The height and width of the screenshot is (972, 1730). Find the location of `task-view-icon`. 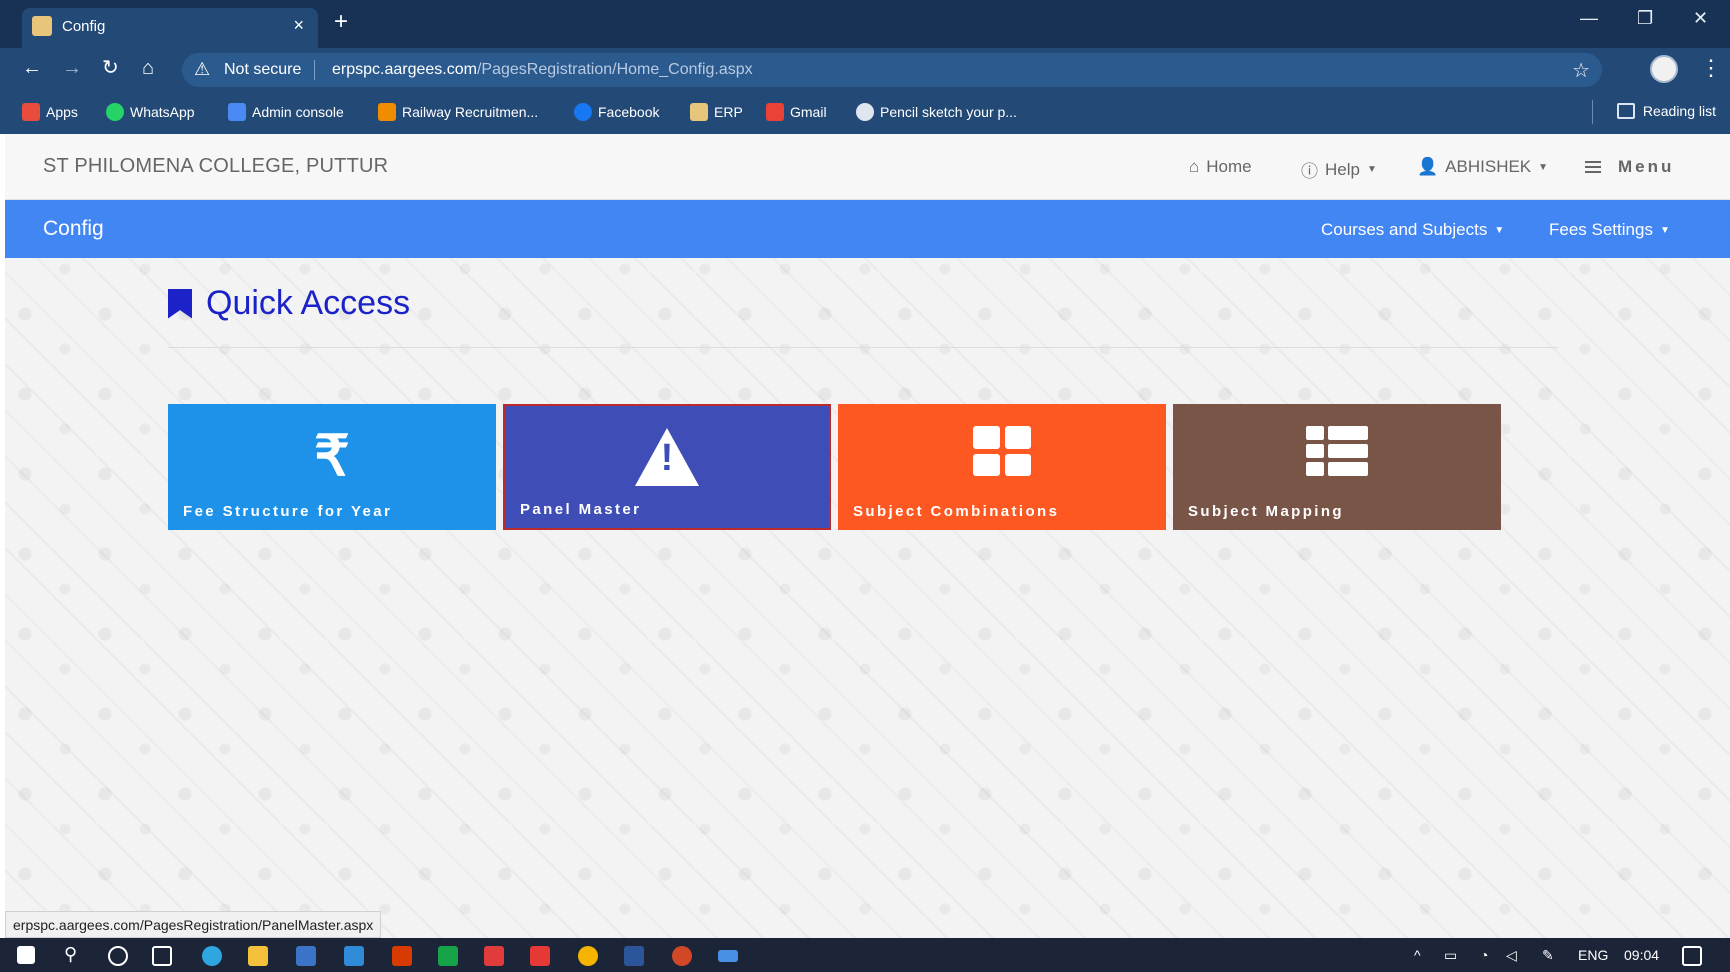

task-view-icon is located at coordinates (162, 956).